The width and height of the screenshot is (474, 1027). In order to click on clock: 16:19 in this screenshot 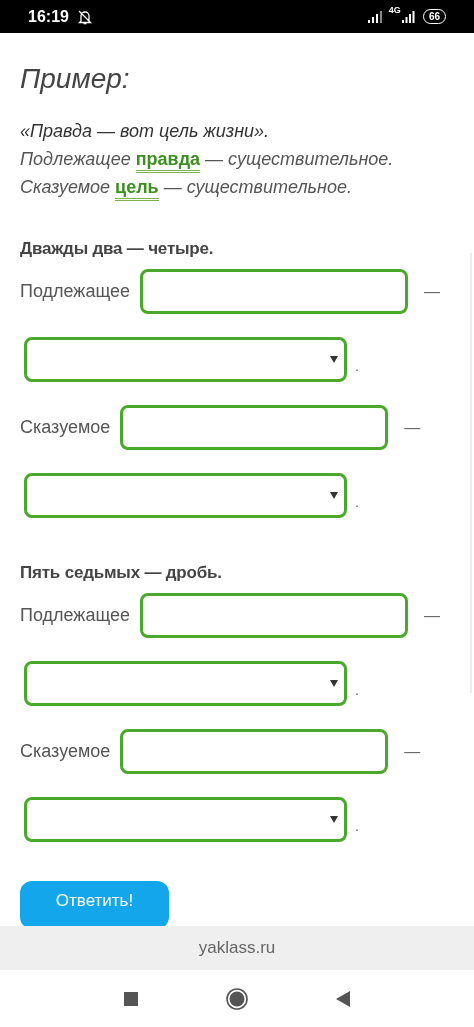, I will do `click(48, 16)`.